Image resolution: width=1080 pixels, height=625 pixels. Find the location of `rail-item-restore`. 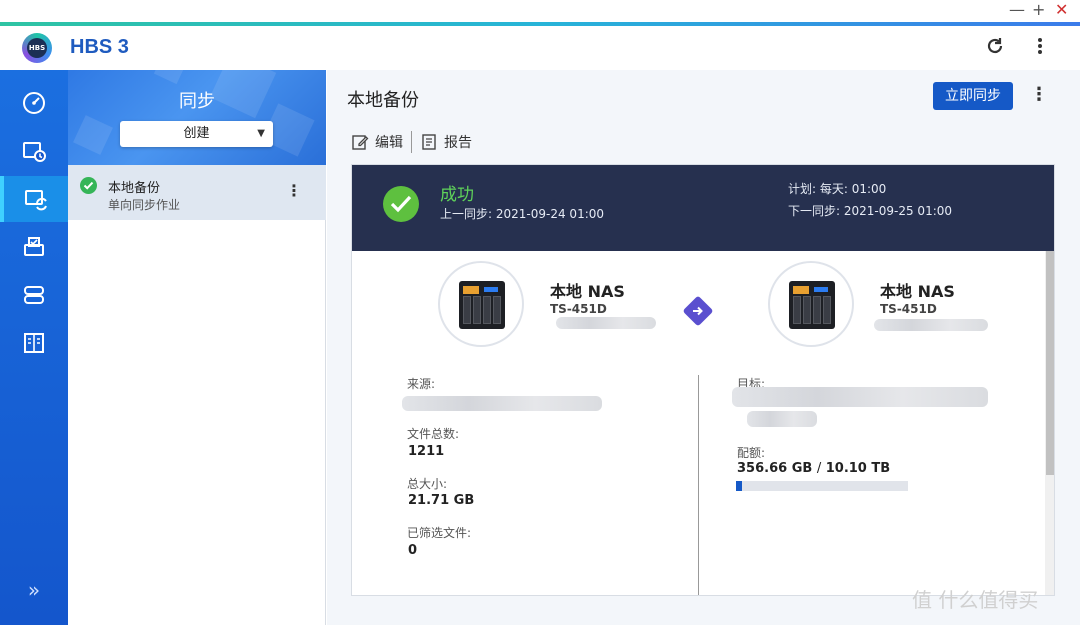

rail-item-restore is located at coordinates (34, 247).